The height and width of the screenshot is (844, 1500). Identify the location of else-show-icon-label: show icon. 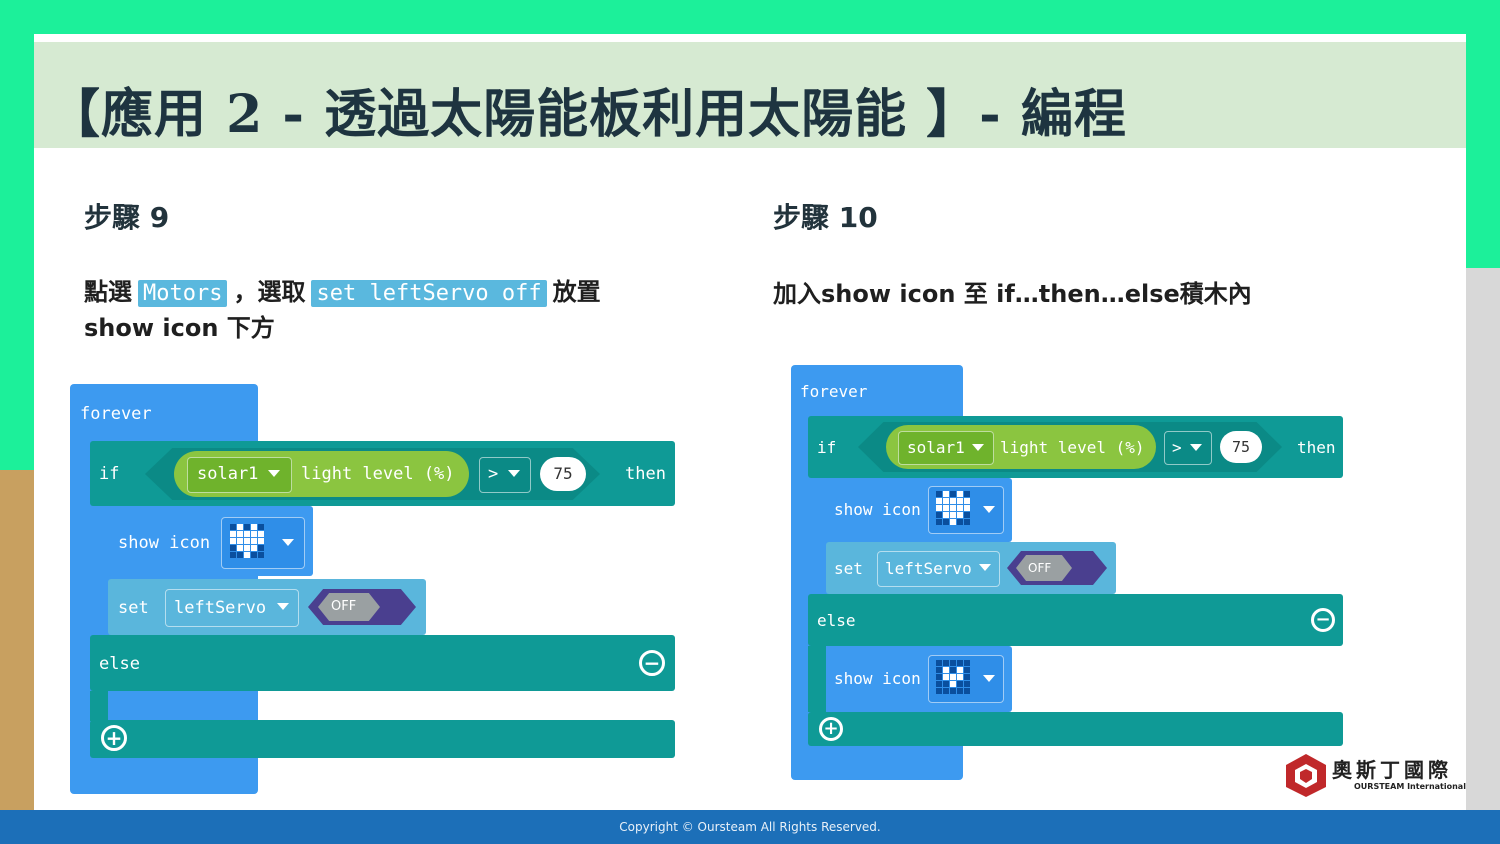
(877, 678).